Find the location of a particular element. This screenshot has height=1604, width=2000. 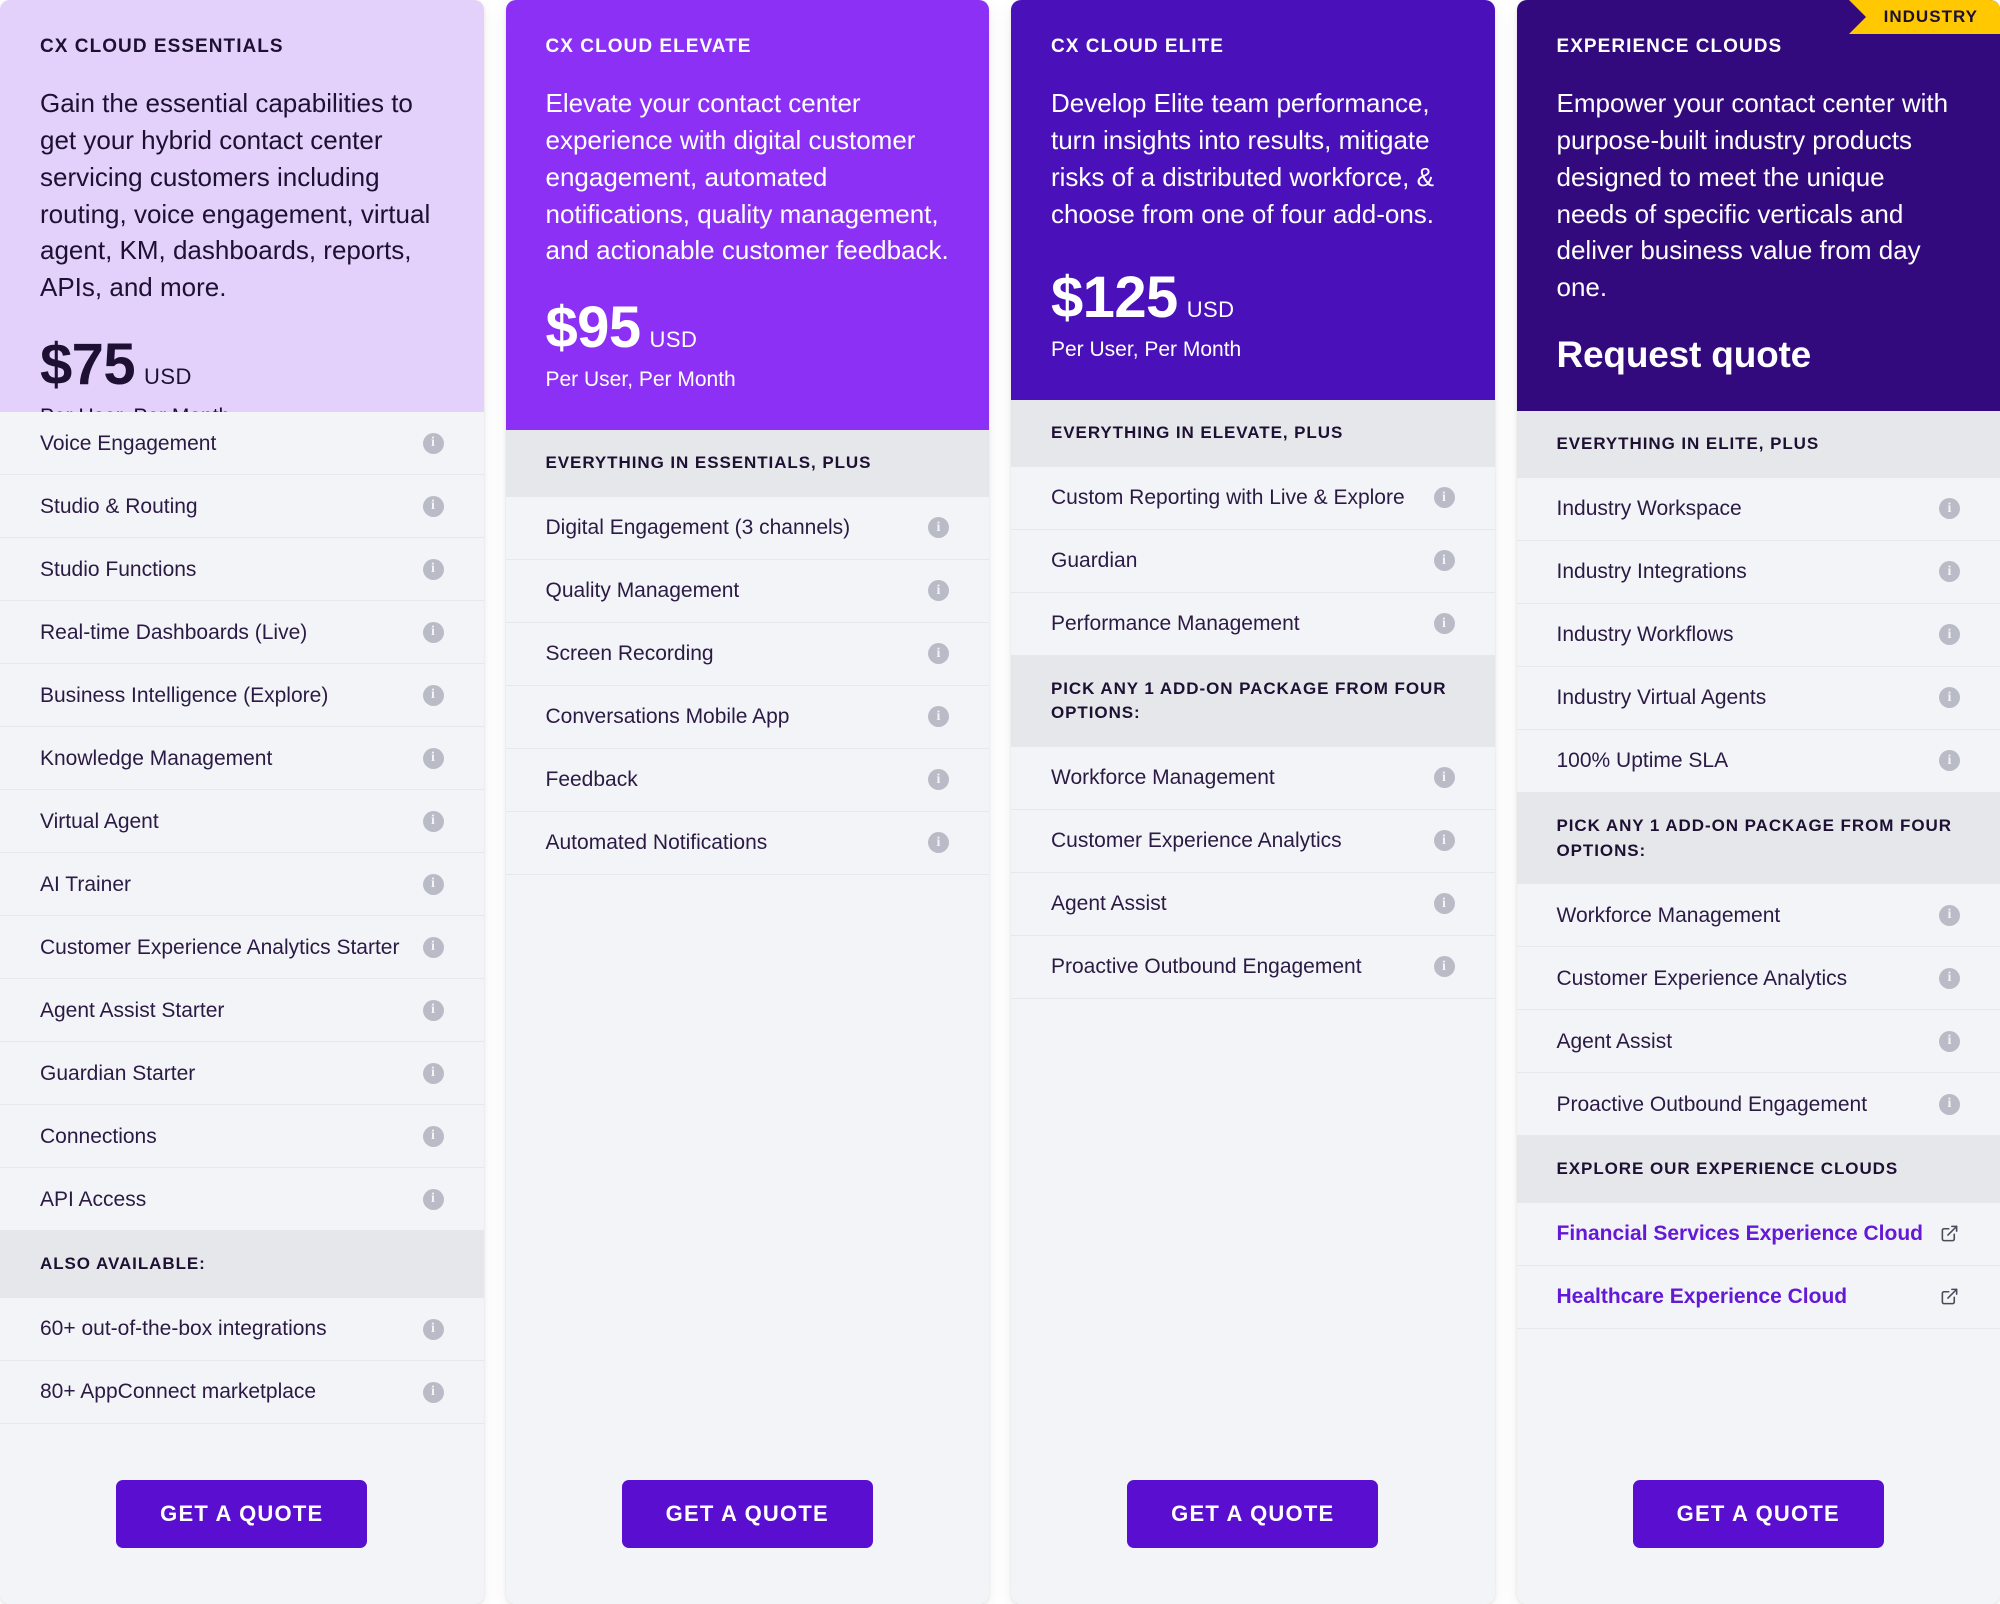

feature-label: Quality Management is located at coordinates (642, 591).